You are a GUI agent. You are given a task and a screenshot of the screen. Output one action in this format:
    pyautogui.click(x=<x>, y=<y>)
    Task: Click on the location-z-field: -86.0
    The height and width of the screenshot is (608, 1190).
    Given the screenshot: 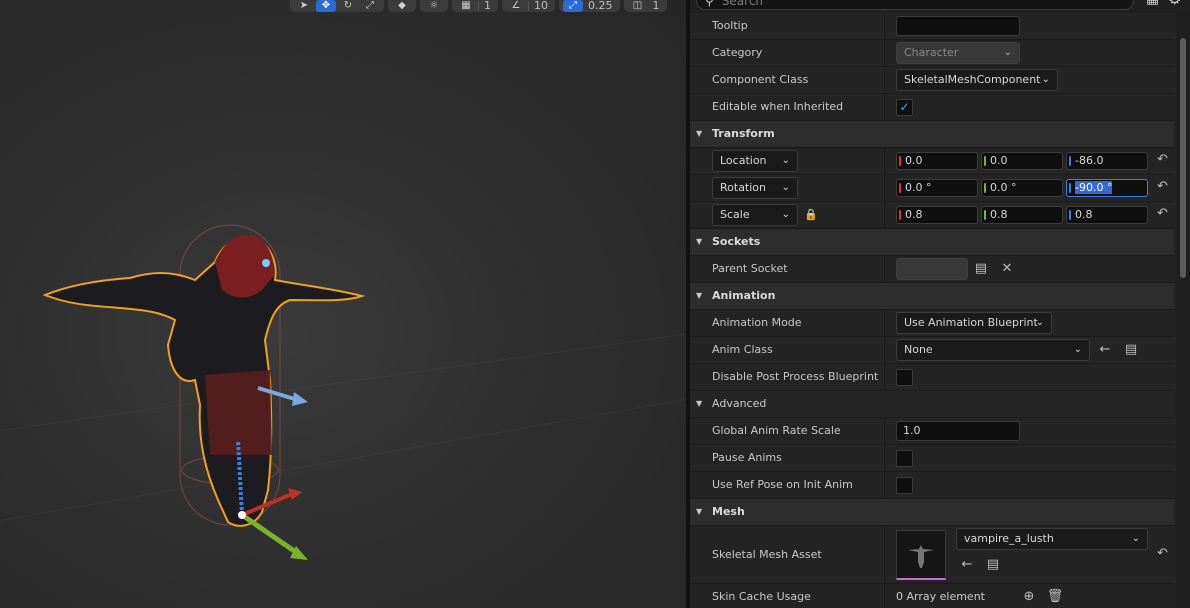 What is the action you would take?
    pyautogui.click(x=1107, y=161)
    